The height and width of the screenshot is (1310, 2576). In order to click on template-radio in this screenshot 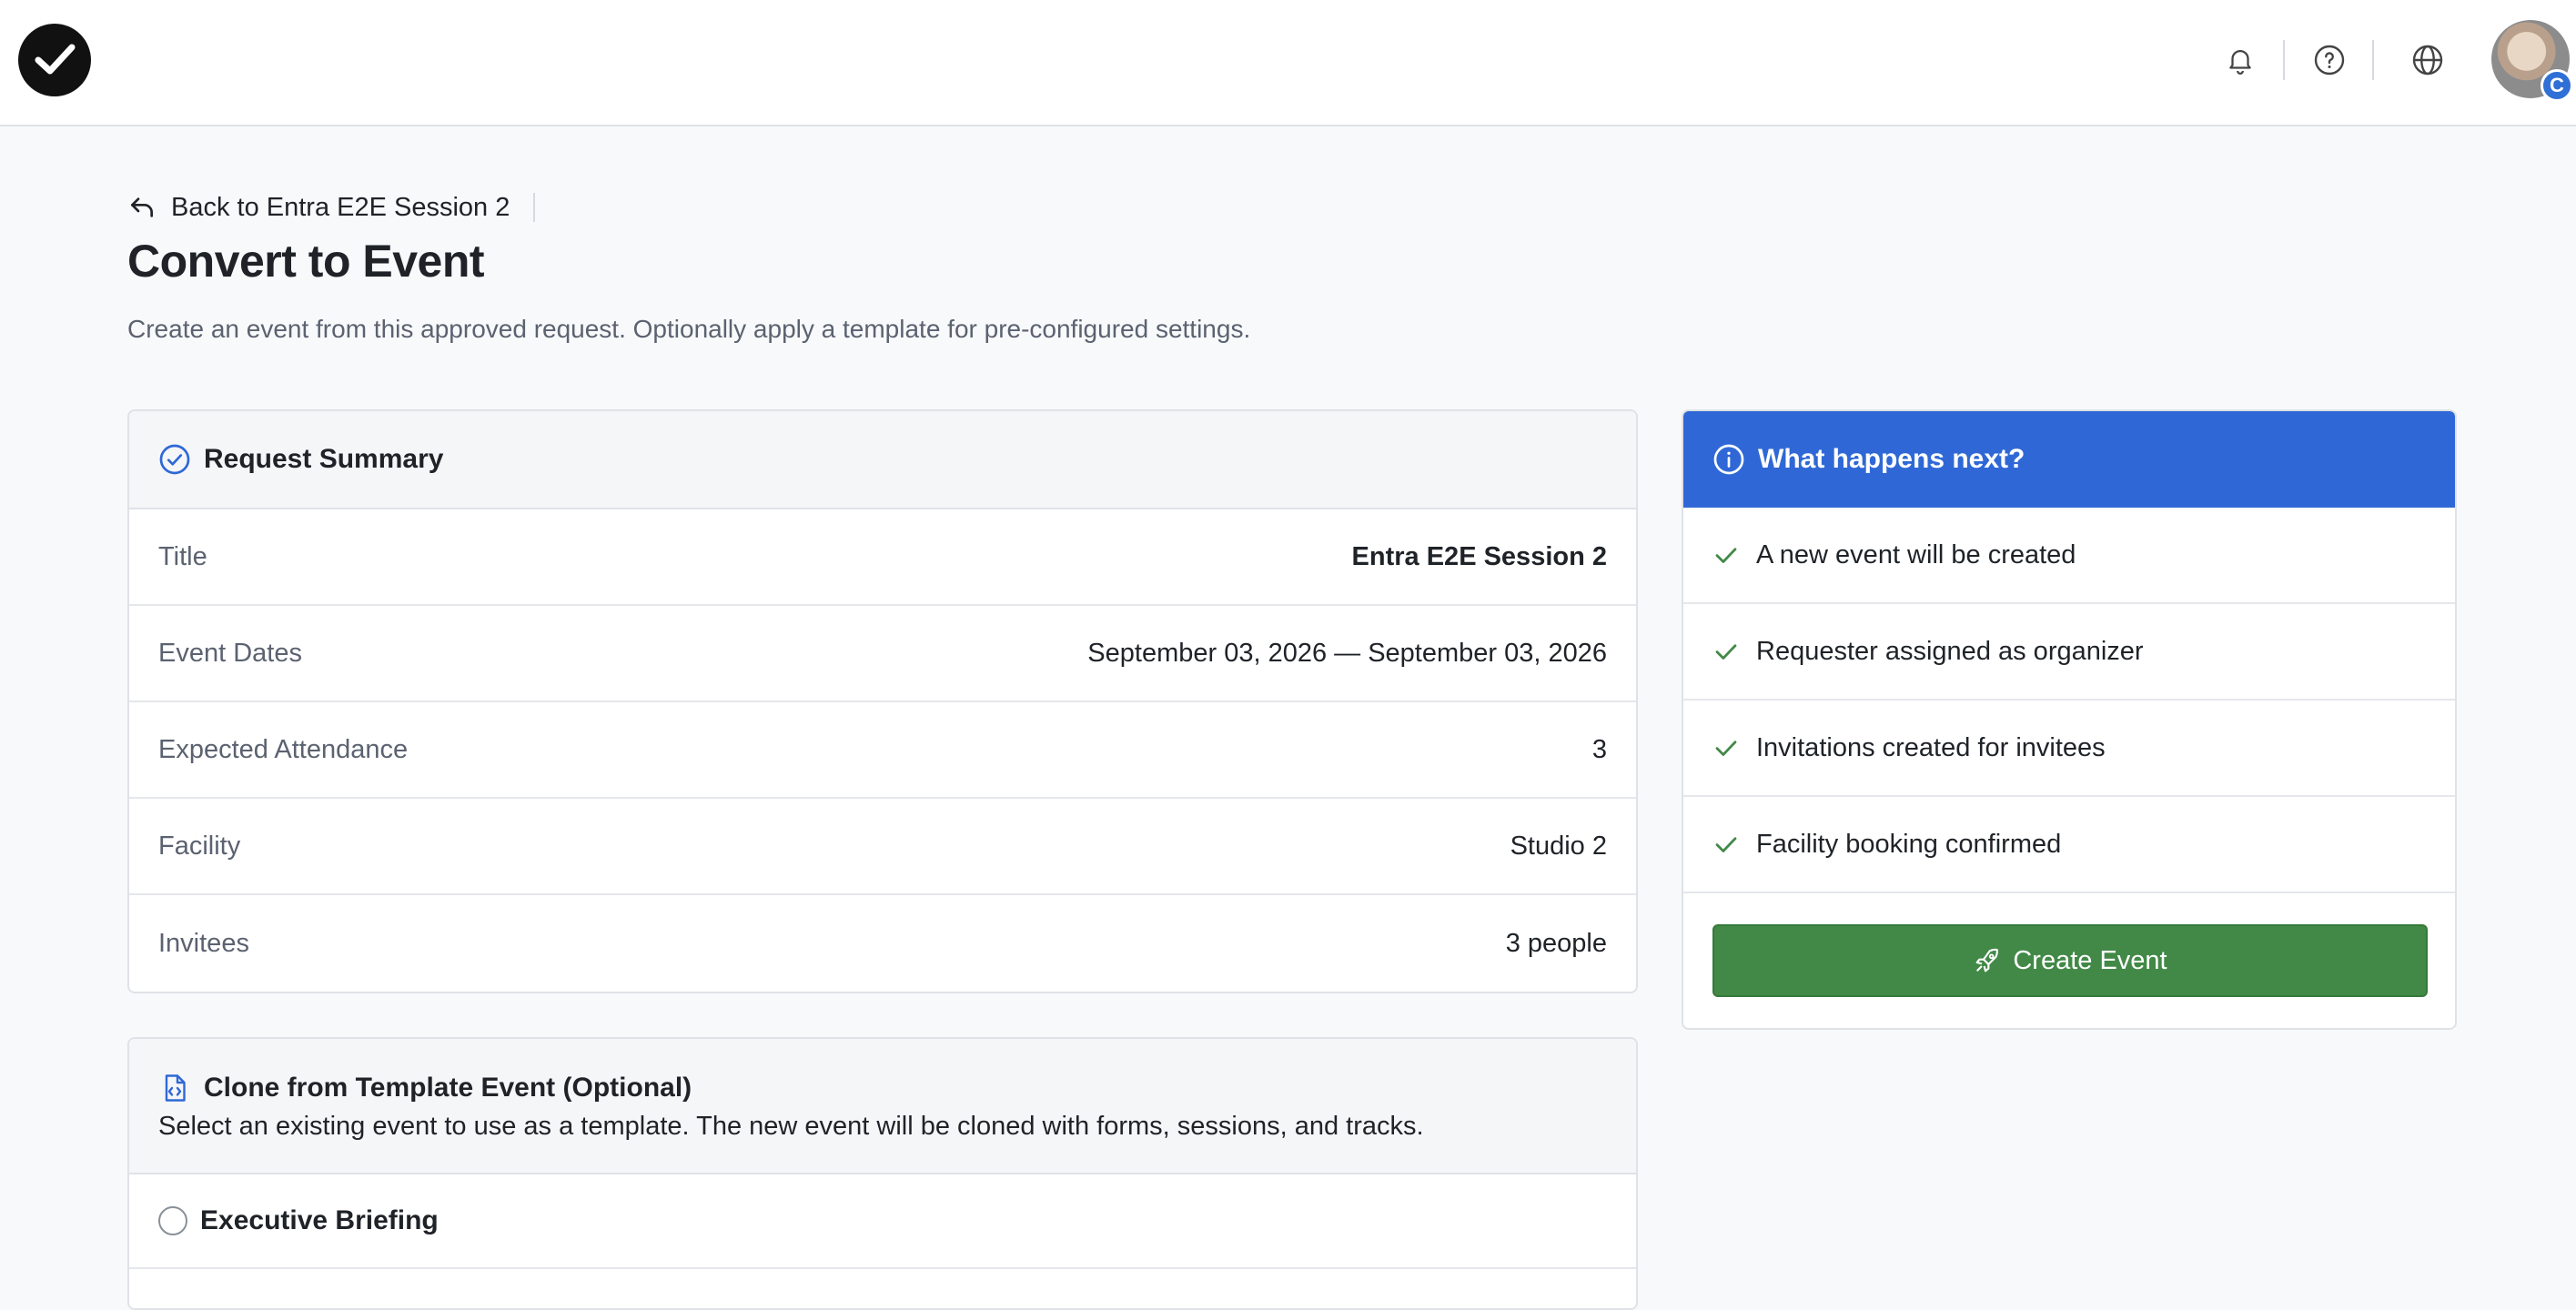, I will do `click(172, 1220)`.